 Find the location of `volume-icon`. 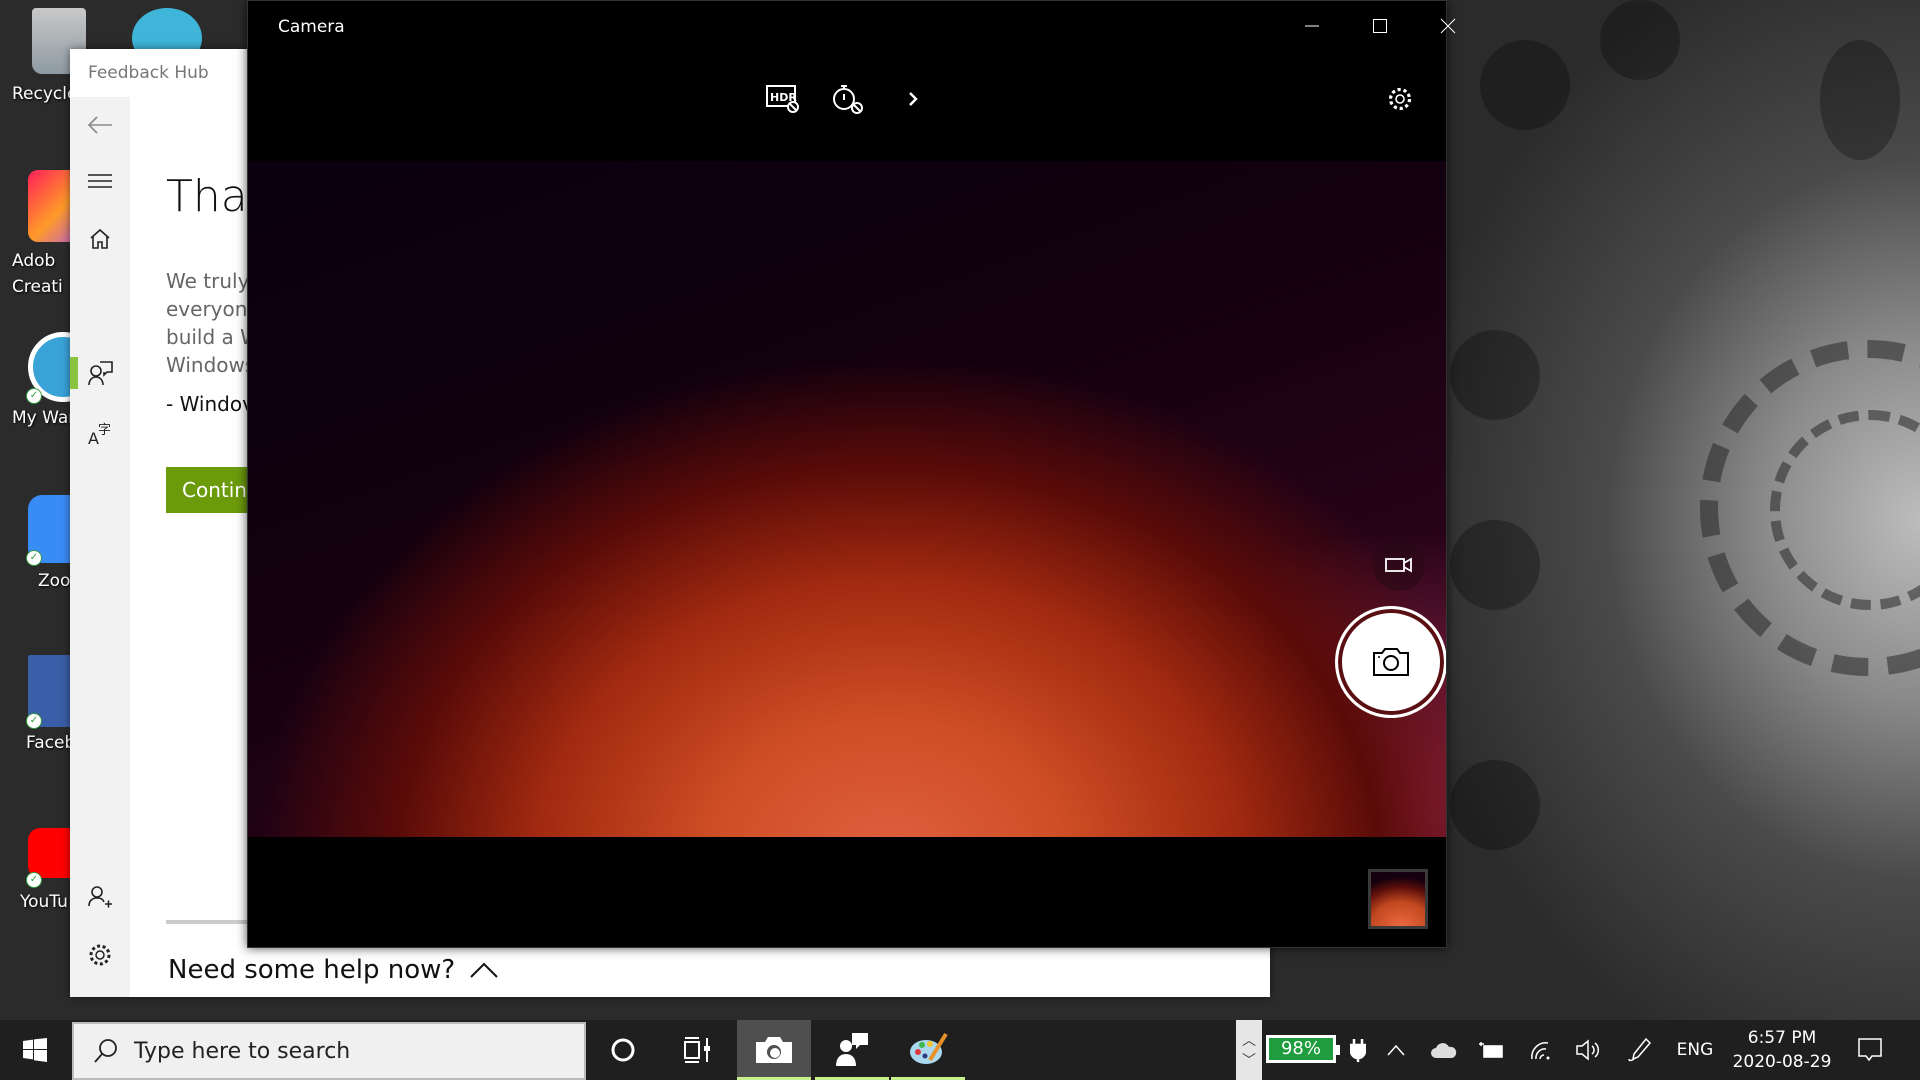

volume-icon is located at coordinates (1588, 1050).